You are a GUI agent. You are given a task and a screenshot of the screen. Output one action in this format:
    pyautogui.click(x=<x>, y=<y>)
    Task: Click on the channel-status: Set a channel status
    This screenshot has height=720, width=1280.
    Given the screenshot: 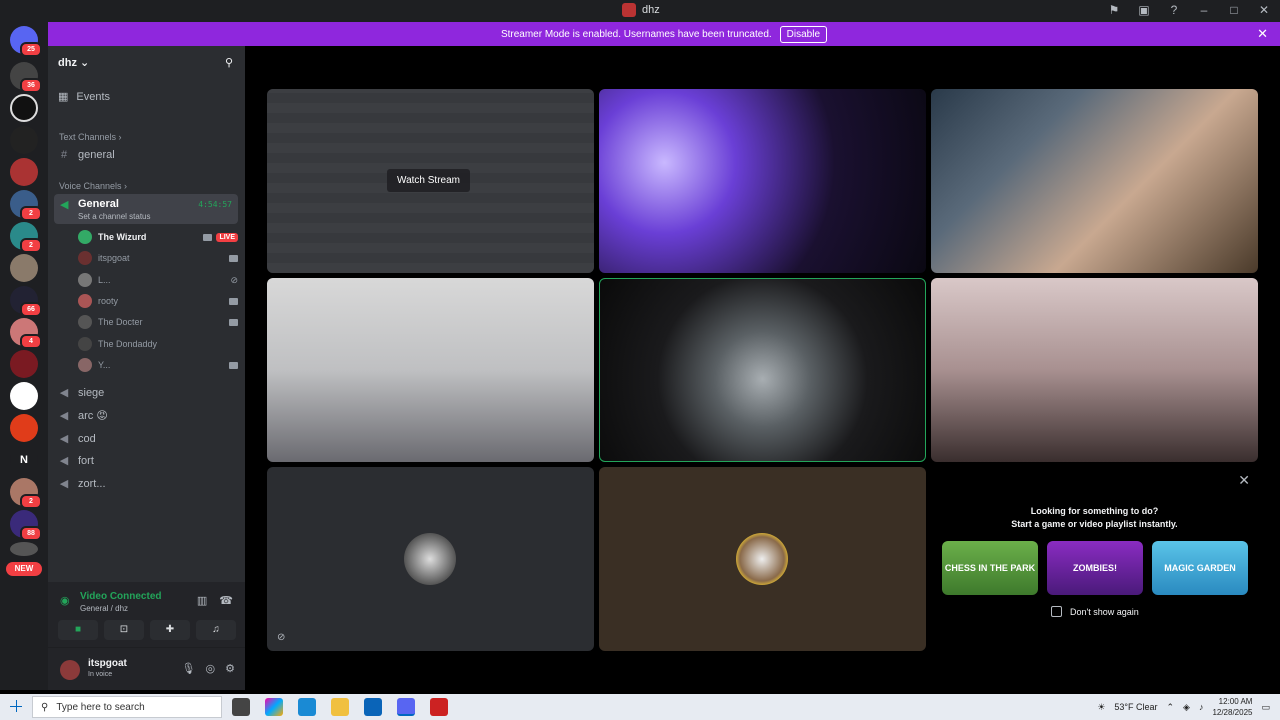 What is the action you would take?
    pyautogui.click(x=114, y=216)
    